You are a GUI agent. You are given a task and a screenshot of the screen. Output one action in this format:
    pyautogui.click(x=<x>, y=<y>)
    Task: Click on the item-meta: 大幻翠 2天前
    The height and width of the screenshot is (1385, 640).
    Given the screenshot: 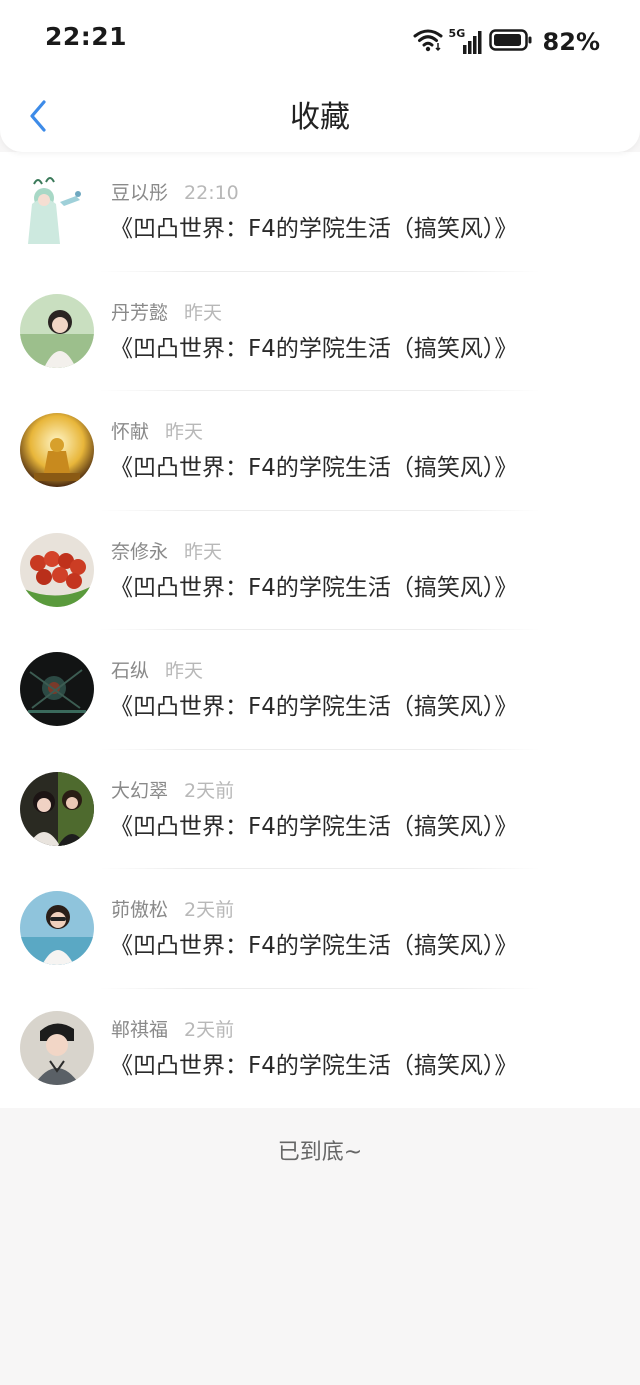 What is the action you would take?
    pyautogui.click(x=172, y=791)
    